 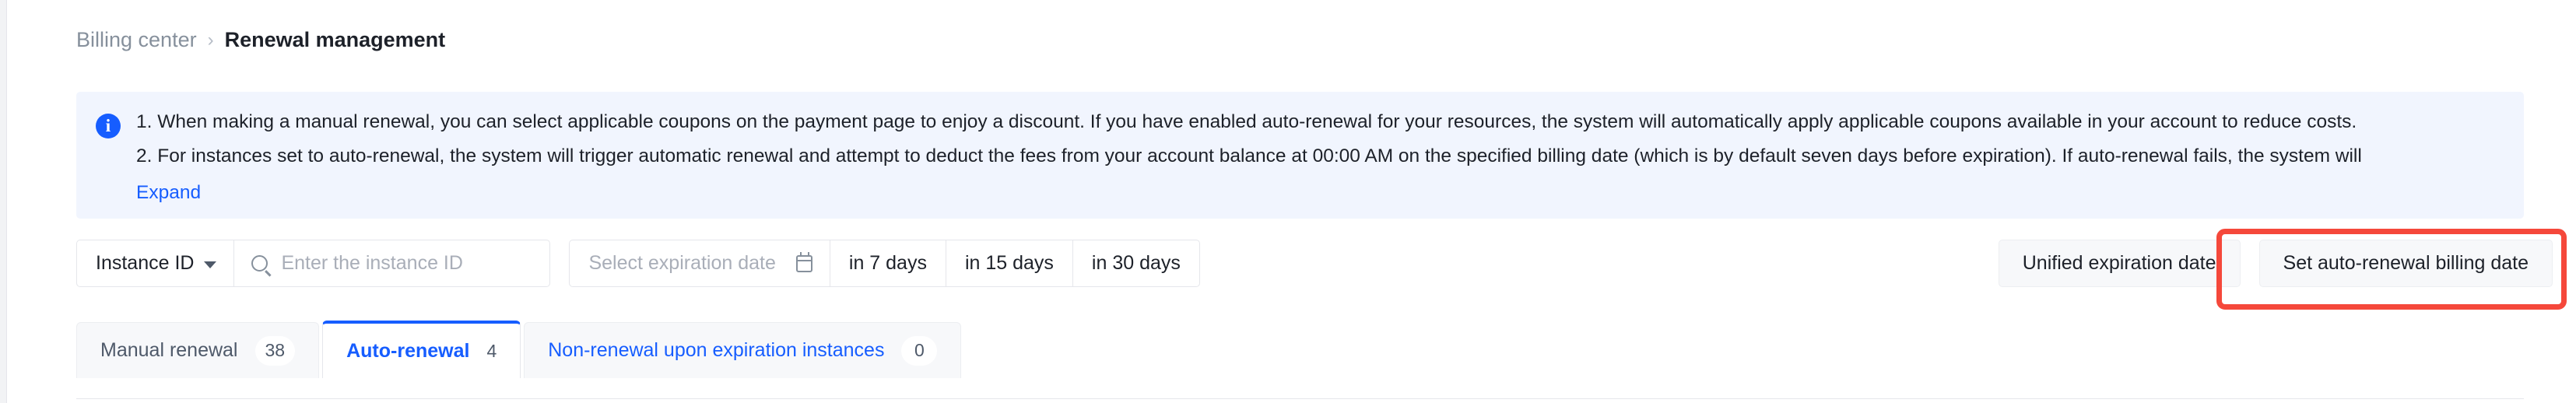 I want to click on quick-range-15-days: in 15 days, so click(x=1010, y=263).